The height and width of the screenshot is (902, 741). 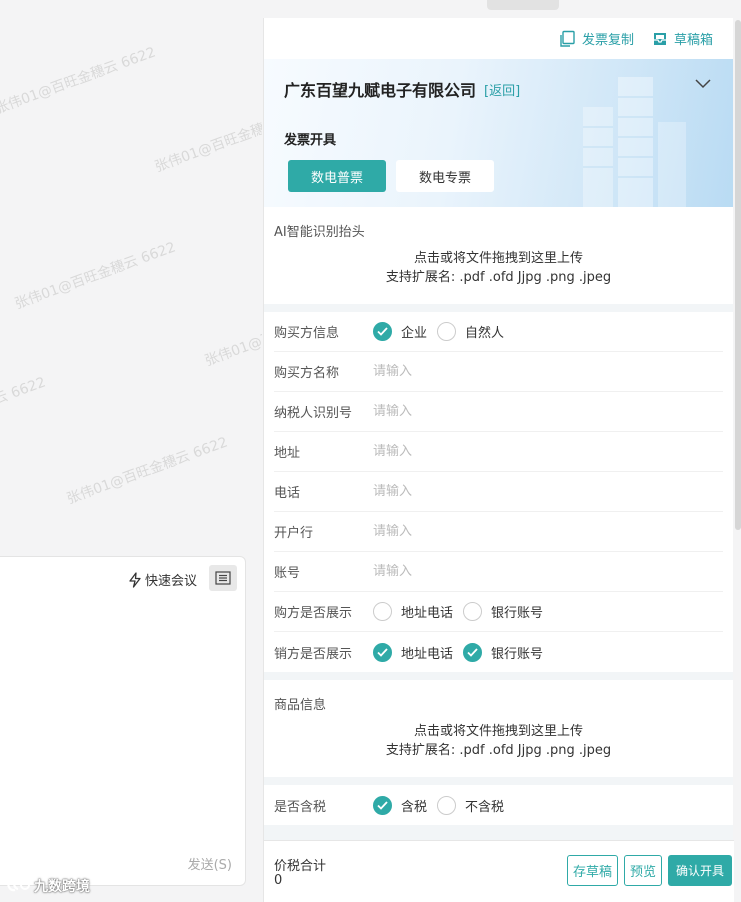 I want to click on radio-label: 含税, so click(x=414, y=807).